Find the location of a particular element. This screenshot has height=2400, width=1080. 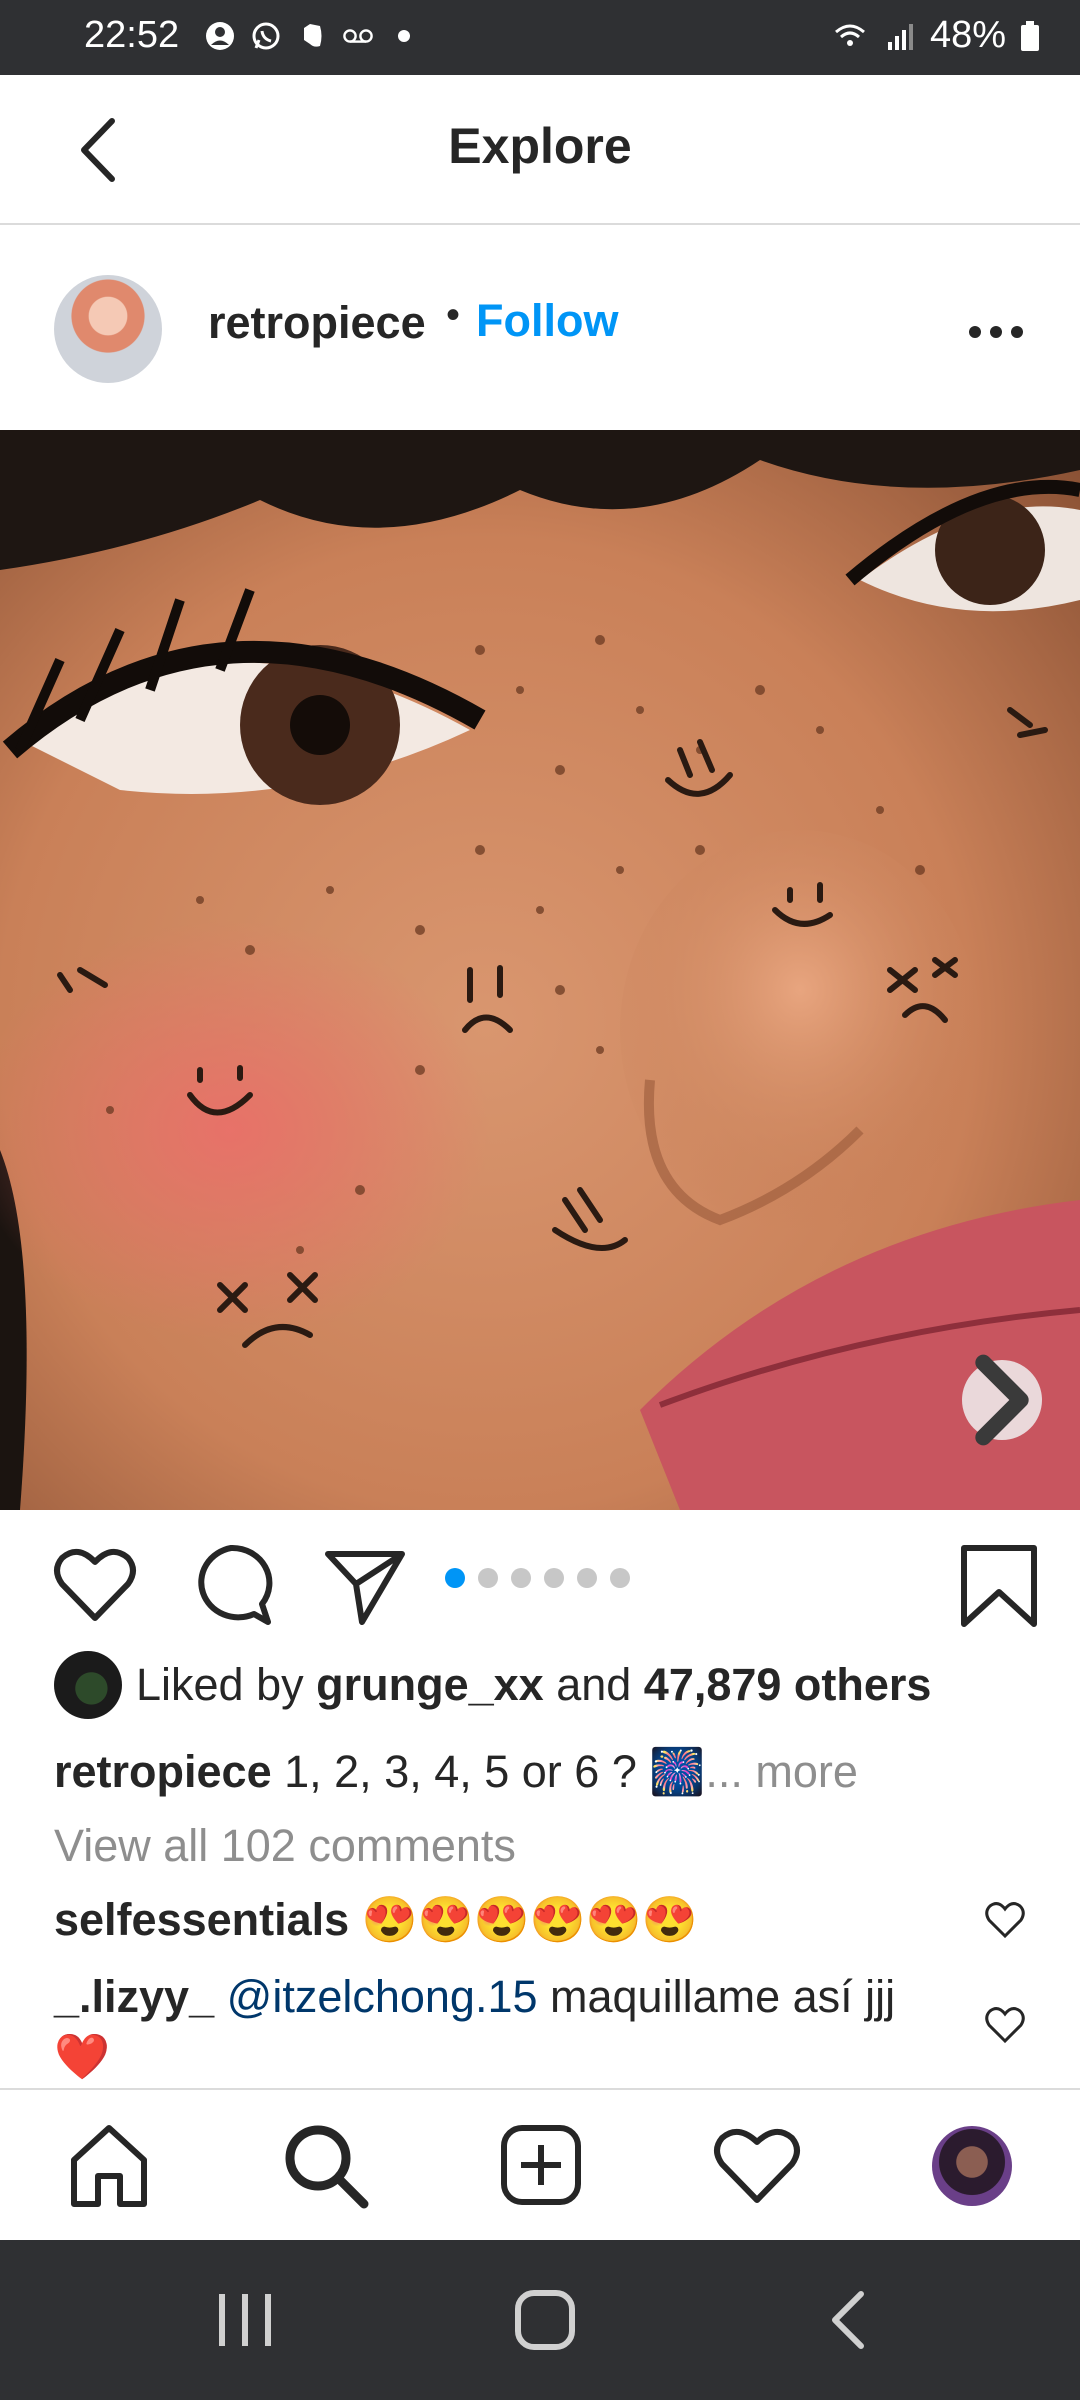

battery-percentage: 48% is located at coordinates (967, 35).